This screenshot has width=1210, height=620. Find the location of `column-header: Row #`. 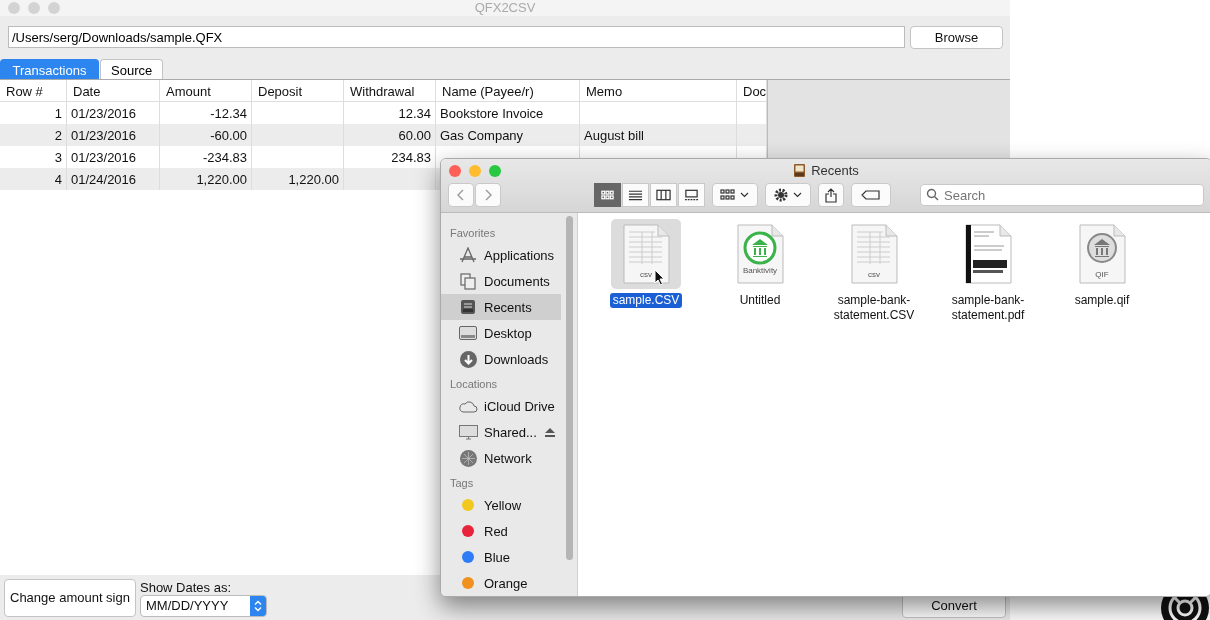

column-header: Row # is located at coordinates (33, 90).